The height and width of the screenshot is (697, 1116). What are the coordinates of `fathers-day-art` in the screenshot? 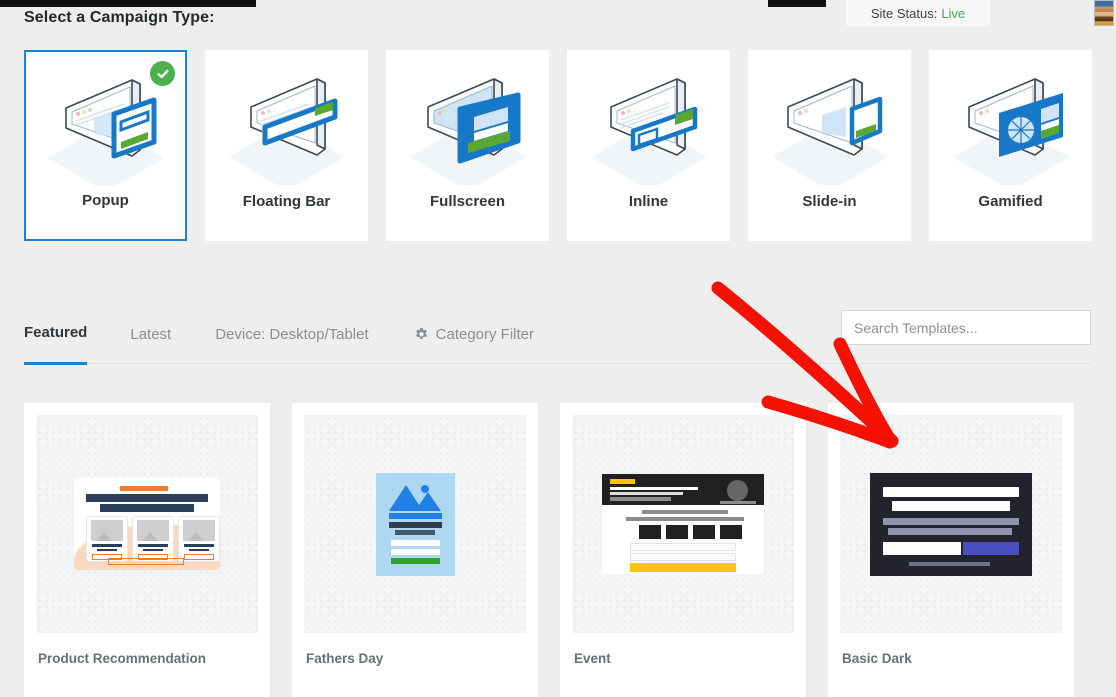 It's located at (415, 524).